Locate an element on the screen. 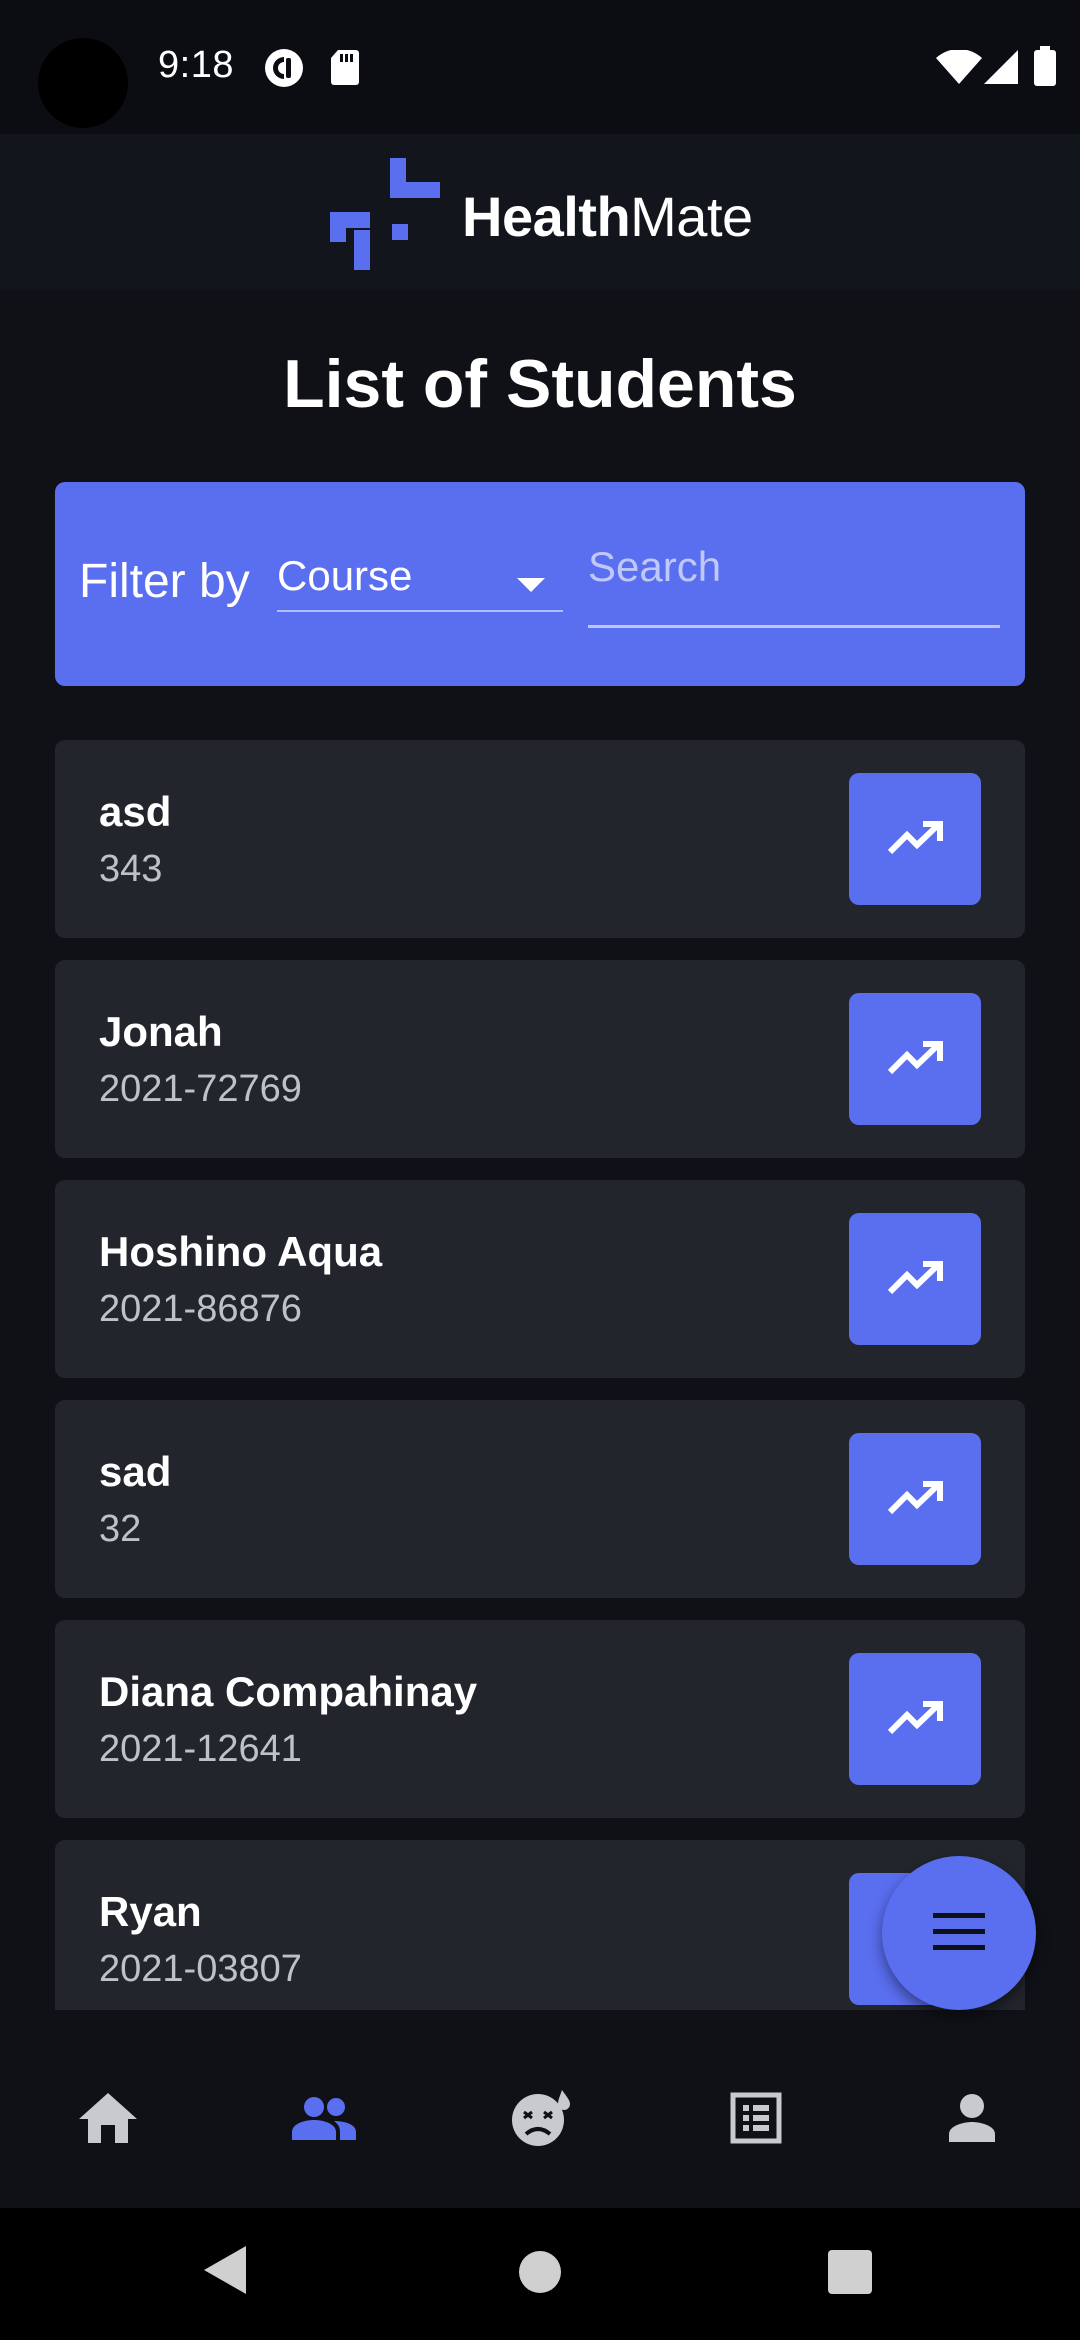 The width and height of the screenshot is (1080, 2340). student-card: Hoshino Aqua 2021-86876 is located at coordinates (540, 1279).